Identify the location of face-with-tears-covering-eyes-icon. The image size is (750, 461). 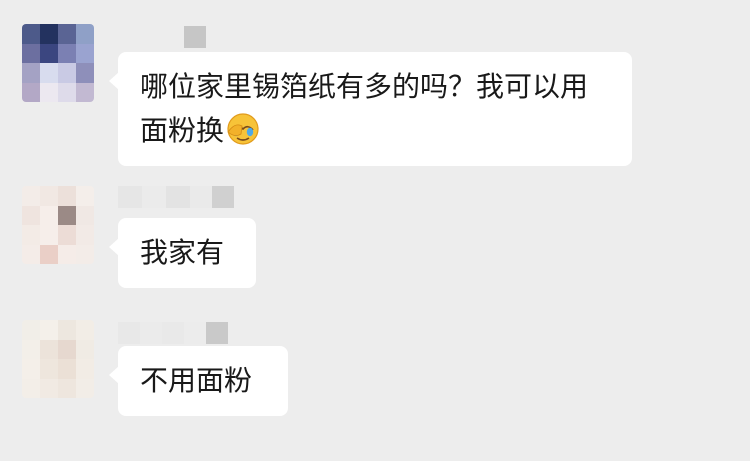
(243, 129).